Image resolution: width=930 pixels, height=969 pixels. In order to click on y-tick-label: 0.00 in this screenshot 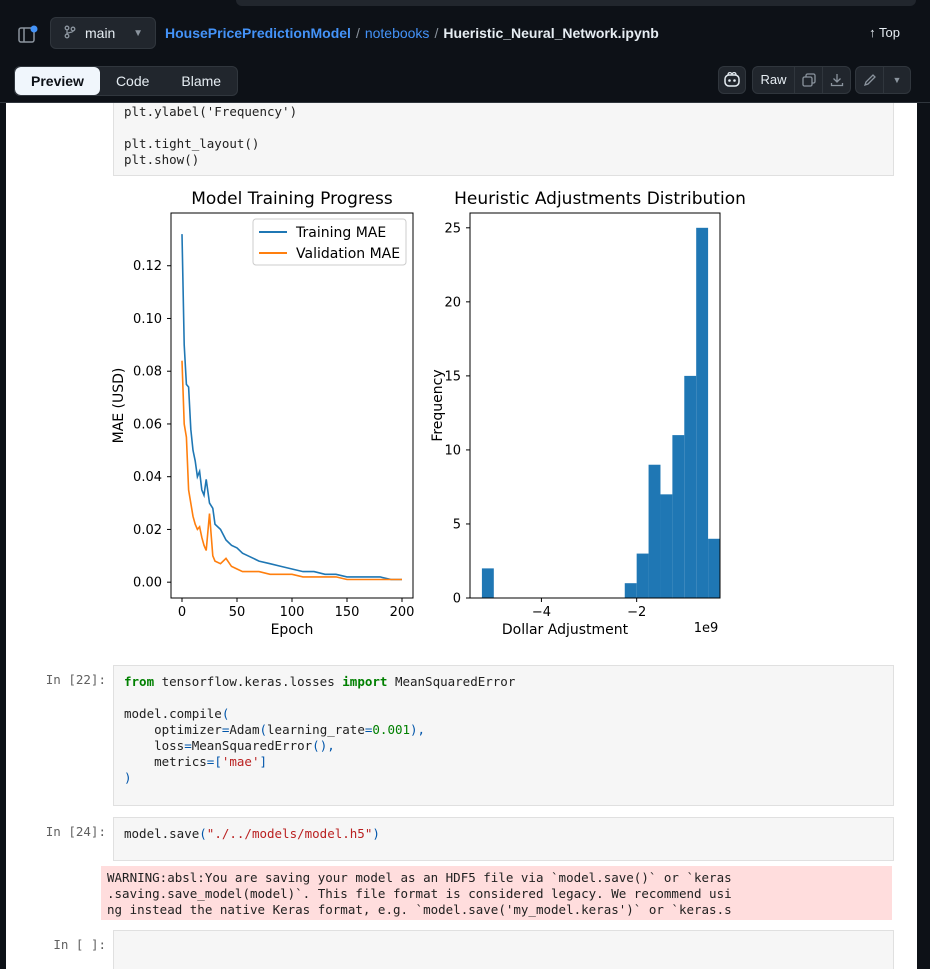, I will do `click(147, 583)`.